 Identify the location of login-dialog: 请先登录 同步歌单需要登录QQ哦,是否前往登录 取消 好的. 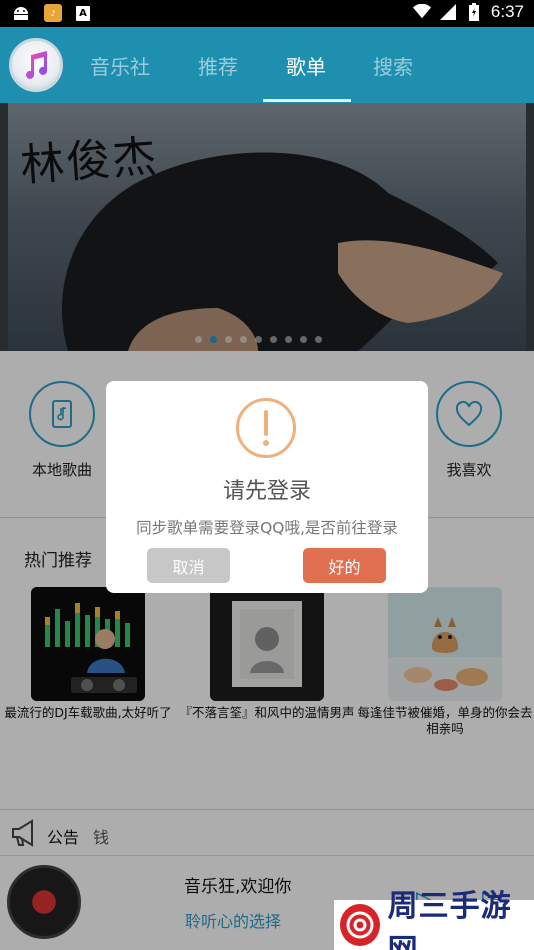
(267, 487).